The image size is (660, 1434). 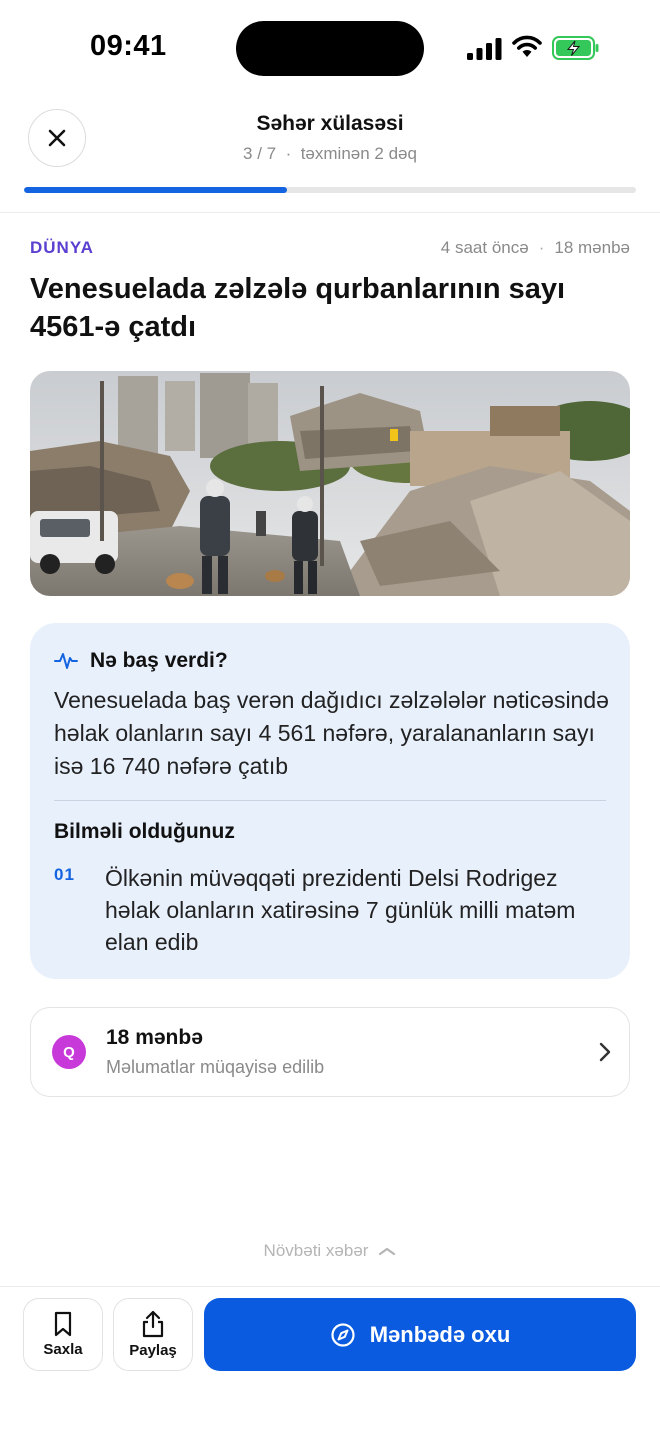 What do you see at coordinates (330, 1286) in the screenshot?
I see `toolbar-divider` at bounding box center [330, 1286].